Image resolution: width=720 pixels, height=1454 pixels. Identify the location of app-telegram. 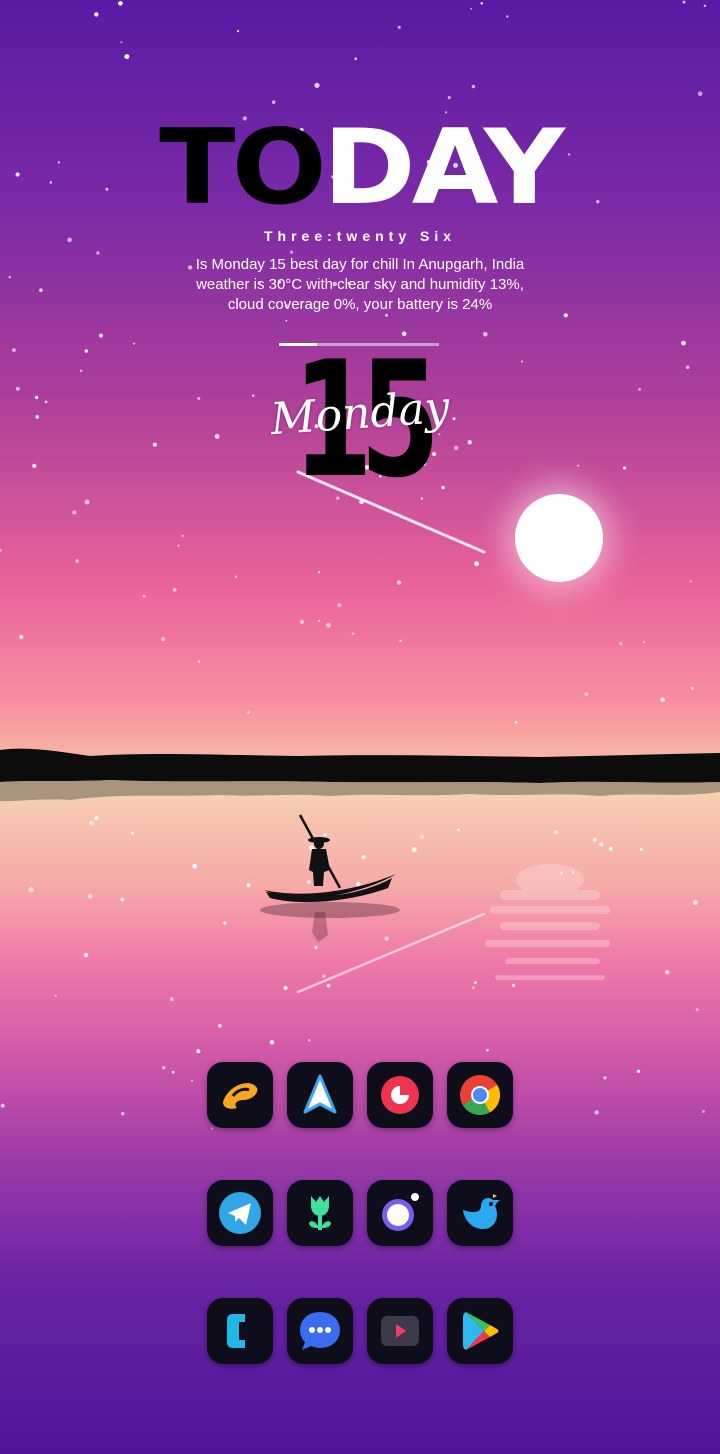
(240, 1213).